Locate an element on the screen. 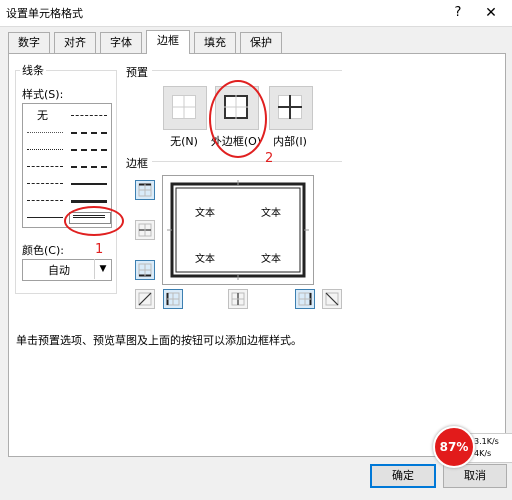 The image size is (512, 500). preset-inside-label: 内部(I) is located at coordinates (290, 141).